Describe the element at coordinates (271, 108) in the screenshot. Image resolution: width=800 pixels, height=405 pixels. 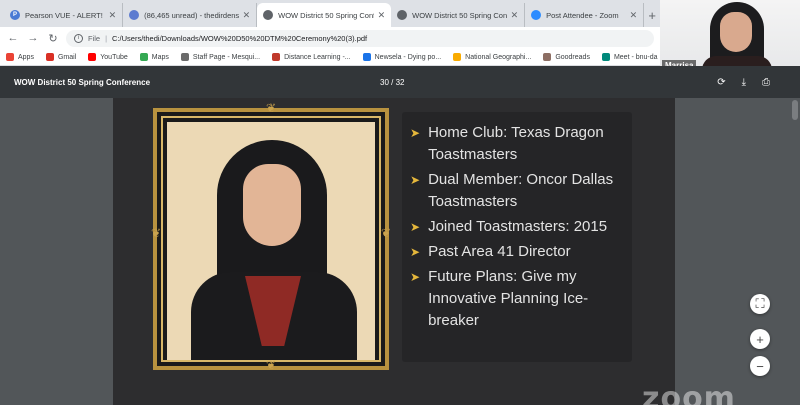
I see `frame-ornament-top: ❦` at that location.